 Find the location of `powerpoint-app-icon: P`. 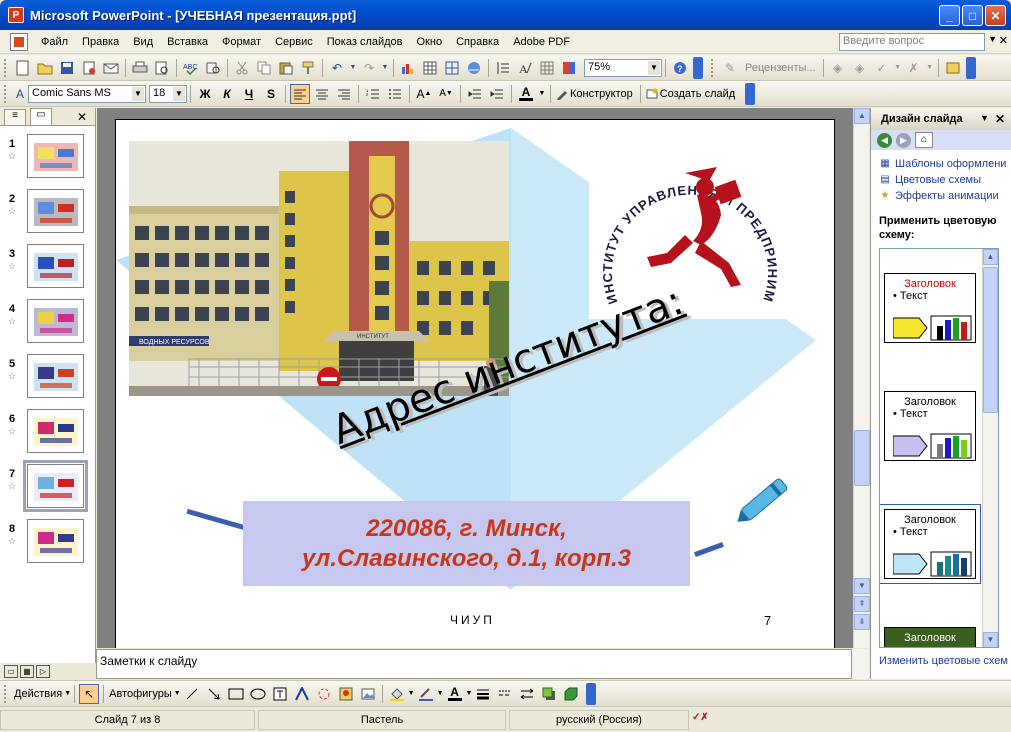

powerpoint-app-icon: P is located at coordinates (16, 15).